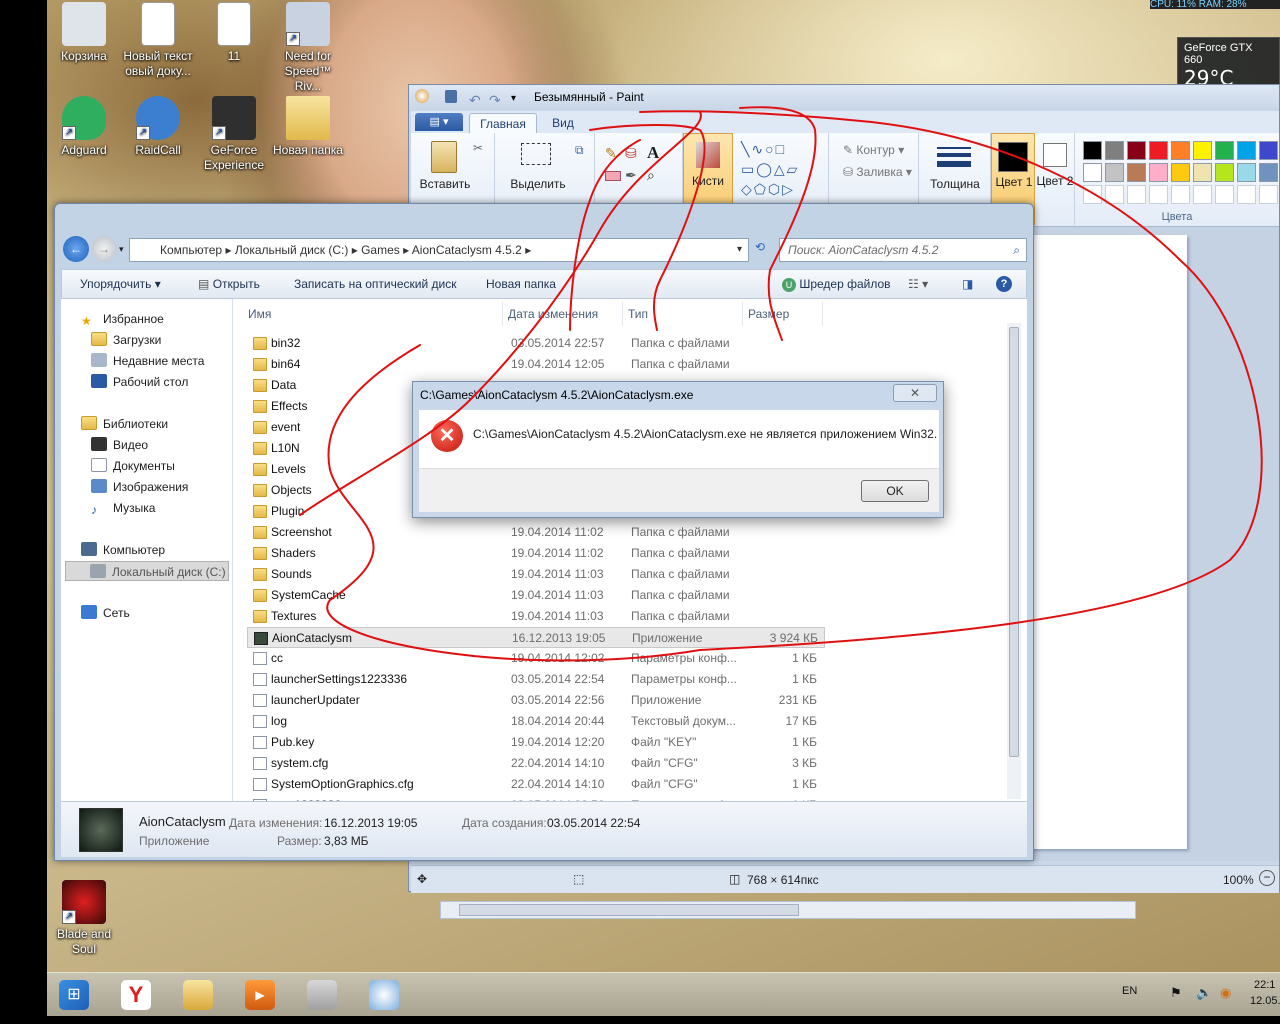  Describe the element at coordinates (918, 284) in the screenshot. I see `view-options-icon: ☷ ▾` at that location.